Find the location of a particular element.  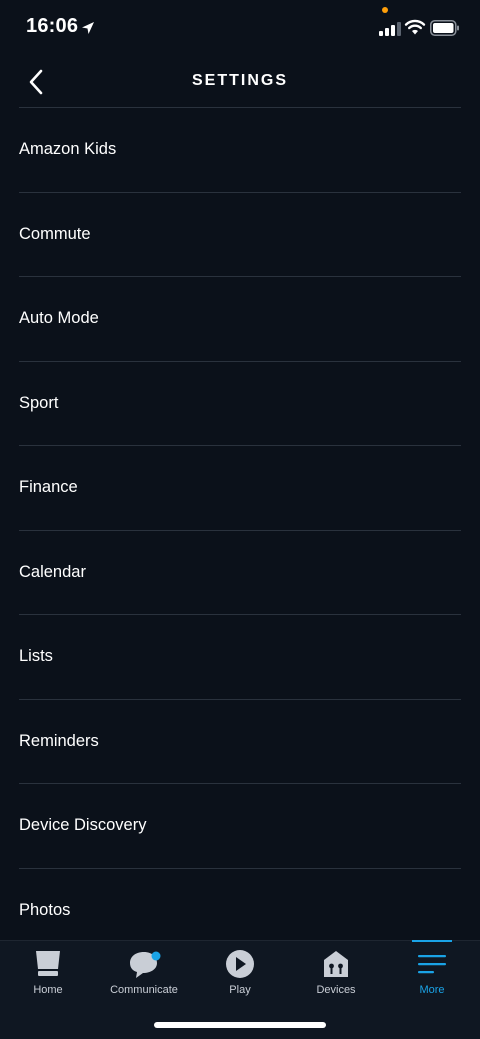

settings-item-label: Auto Mode is located at coordinates (59, 318).